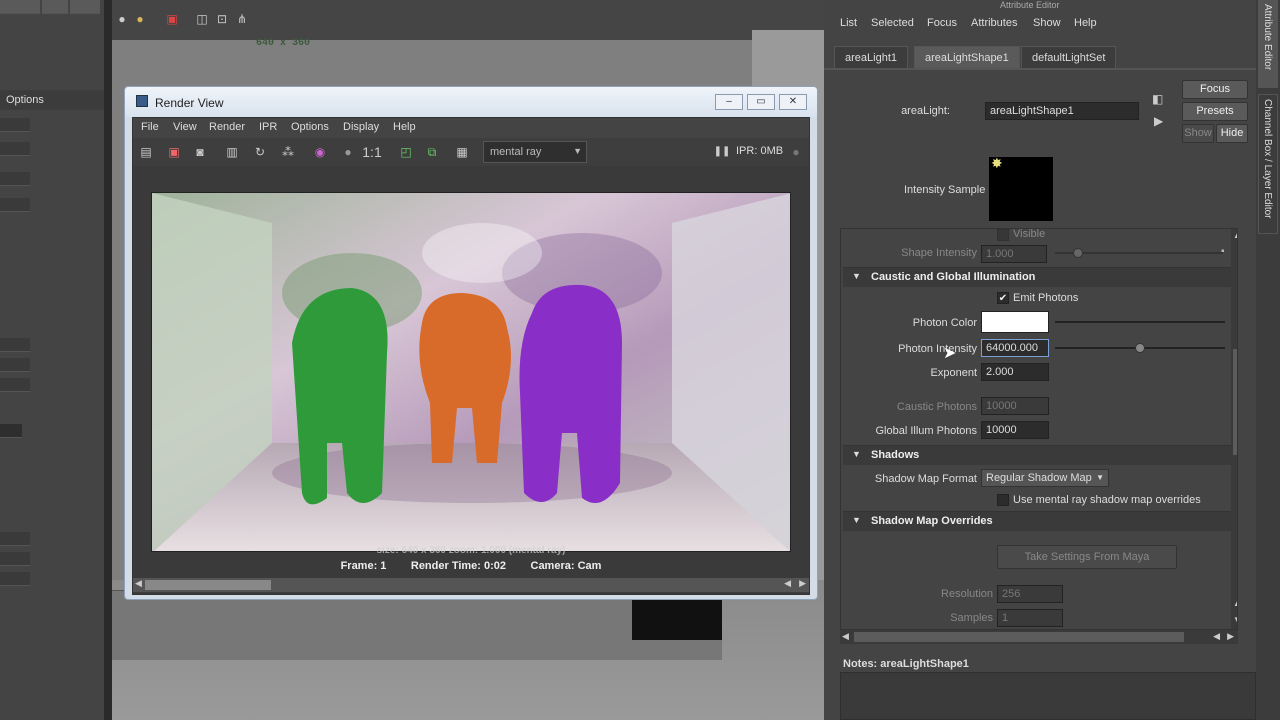 The image size is (1280, 720). What do you see at coordinates (108, 360) in the screenshot?
I see `panel-divider` at bounding box center [108, 360].